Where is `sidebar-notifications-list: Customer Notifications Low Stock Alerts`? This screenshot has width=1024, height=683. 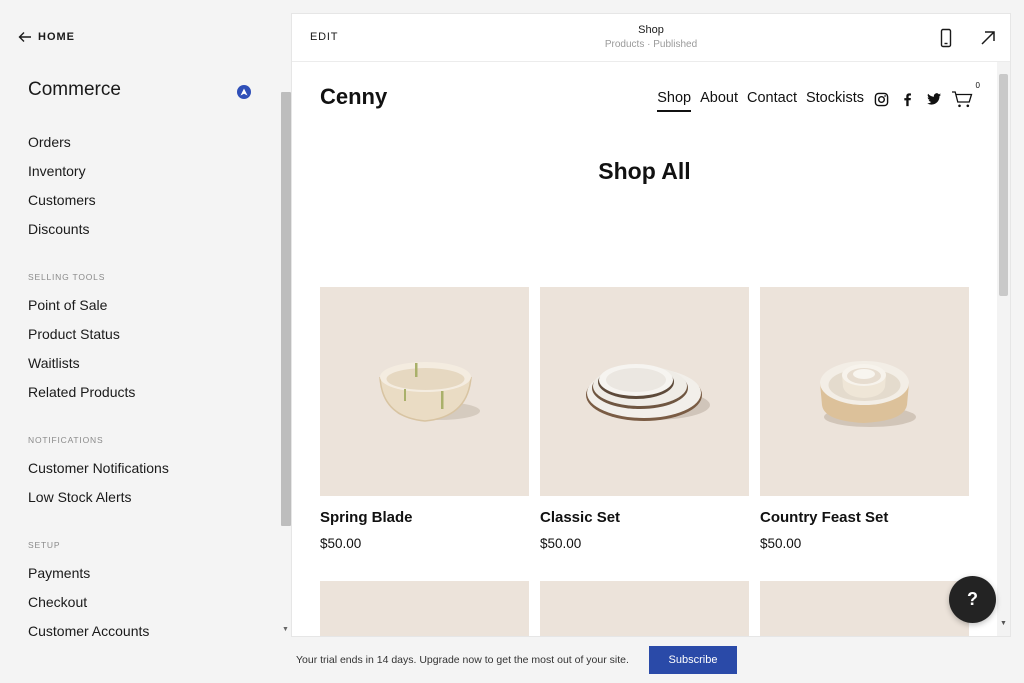
sidebar-notifications-list: Customer Notifications Low Stock Alerts is located at coordinates (148, 482).